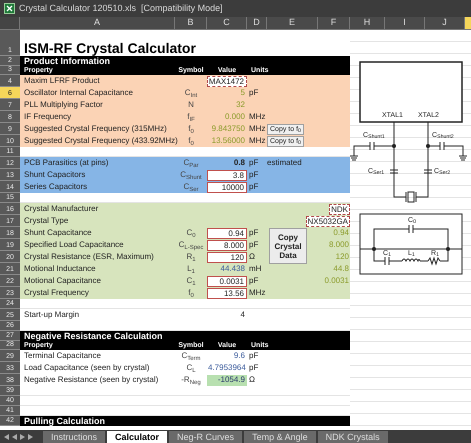  What do you see at coordinates (334, 23) in the screenshot?
I see `column-header: F` at bounding box center [334, 23].